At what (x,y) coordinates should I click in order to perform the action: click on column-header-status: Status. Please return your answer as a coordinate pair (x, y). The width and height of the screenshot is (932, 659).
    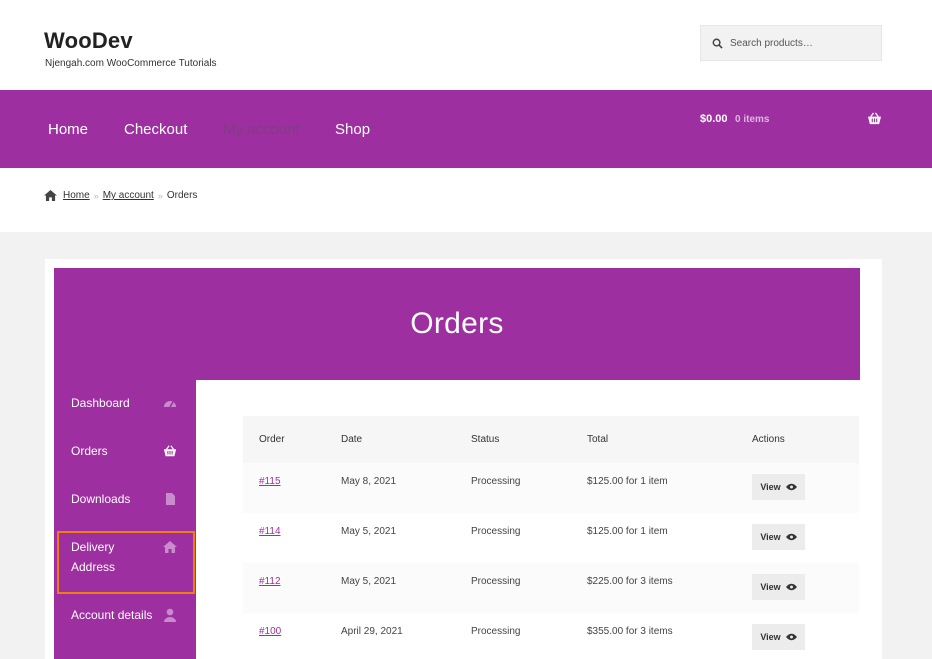
    Looking at the image, I should click on (485, 439).